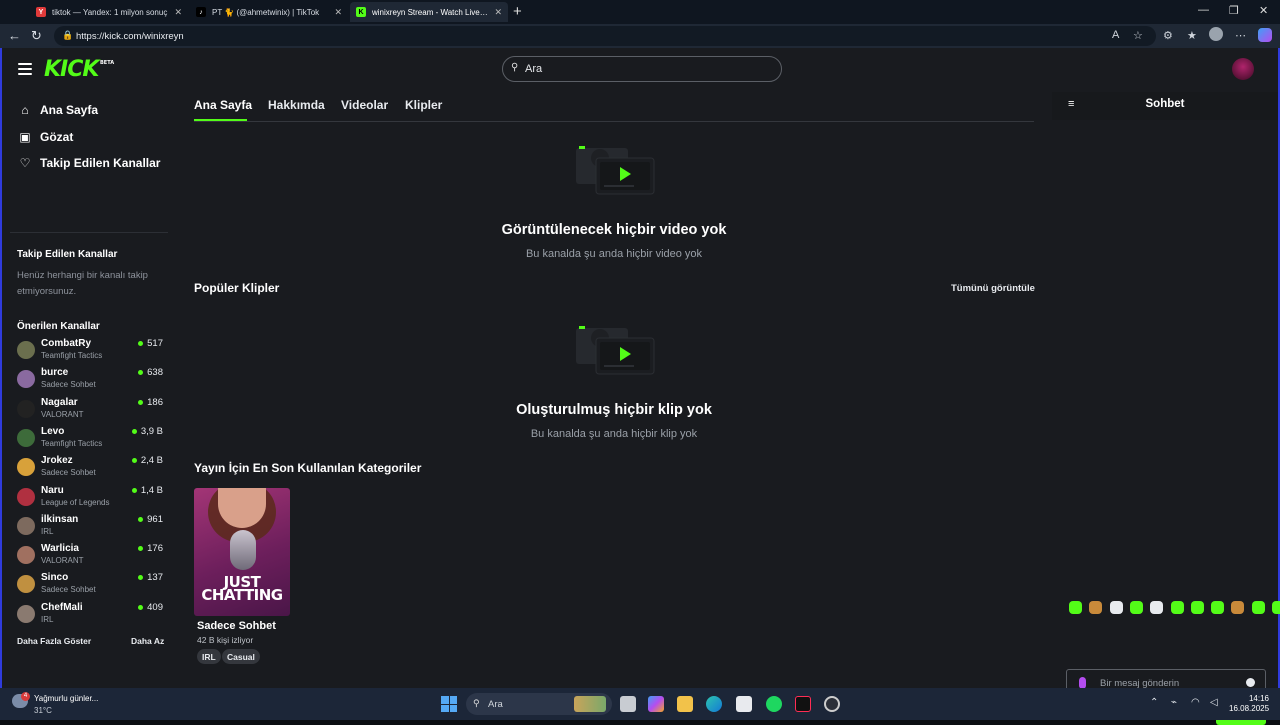  Describe the element at coordinates (91, 467) in the screenshot. I see `recommended-channel: Jrokez Sadece Sohbet 2,4 B` at that location.